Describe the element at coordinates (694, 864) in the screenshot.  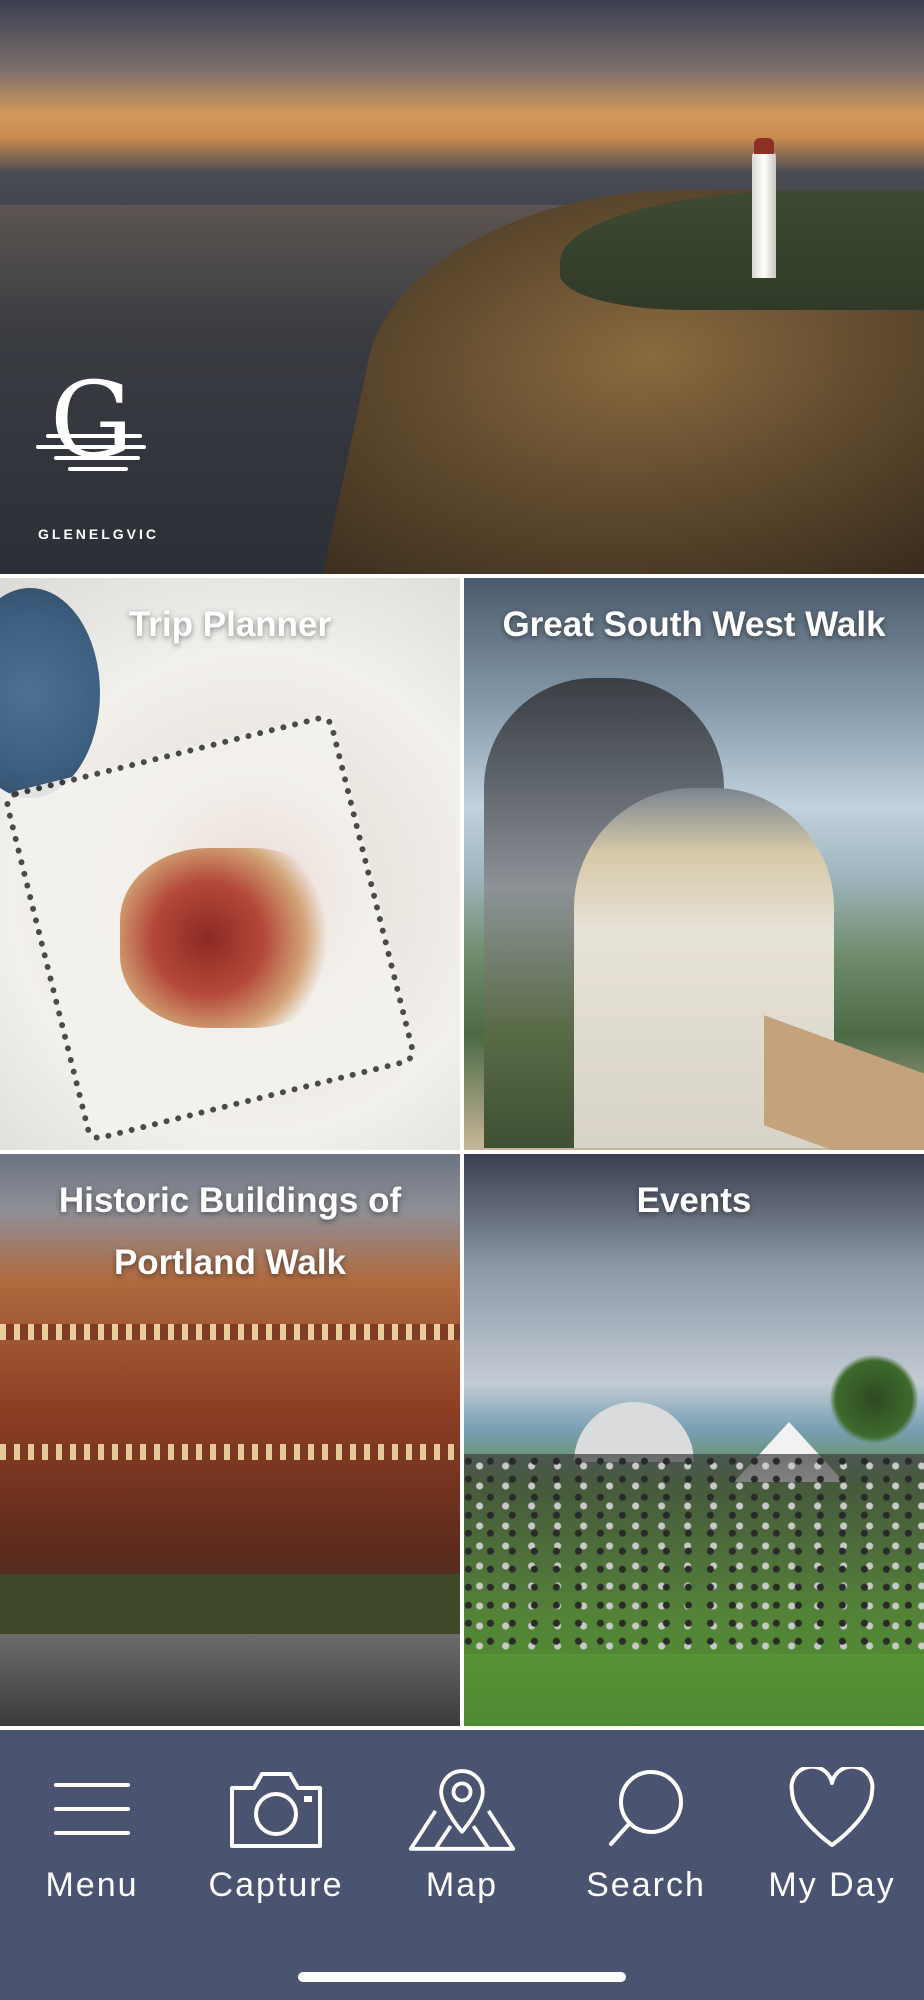
I see `tile-great-south-west-walk: Great South West Walk` at that location.